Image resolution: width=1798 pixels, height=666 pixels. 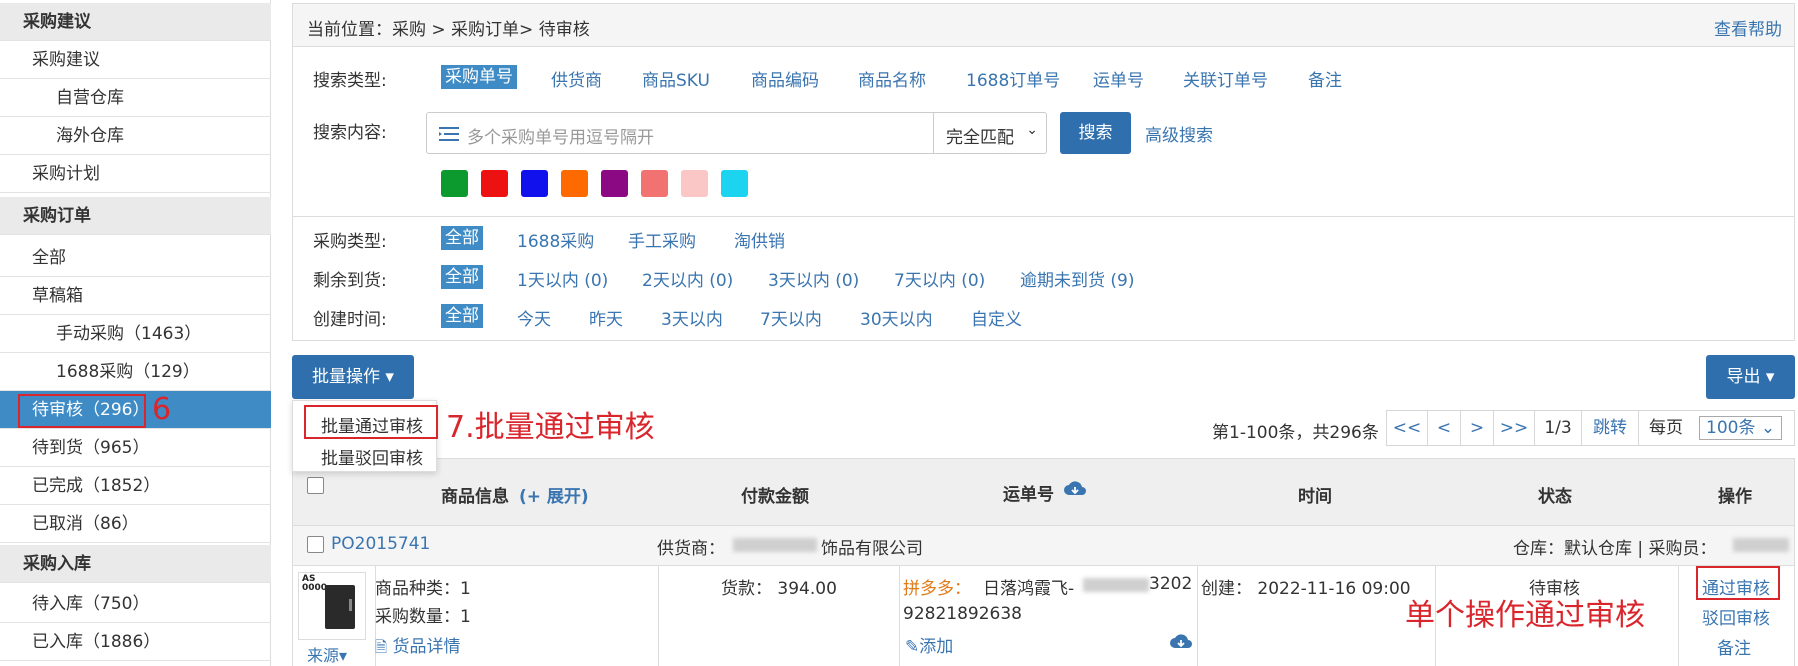 What do you see at coordinates (380, 544) in the screenshot?
I see `order-id-link: PO2015741` at bounding box center [380, 544].